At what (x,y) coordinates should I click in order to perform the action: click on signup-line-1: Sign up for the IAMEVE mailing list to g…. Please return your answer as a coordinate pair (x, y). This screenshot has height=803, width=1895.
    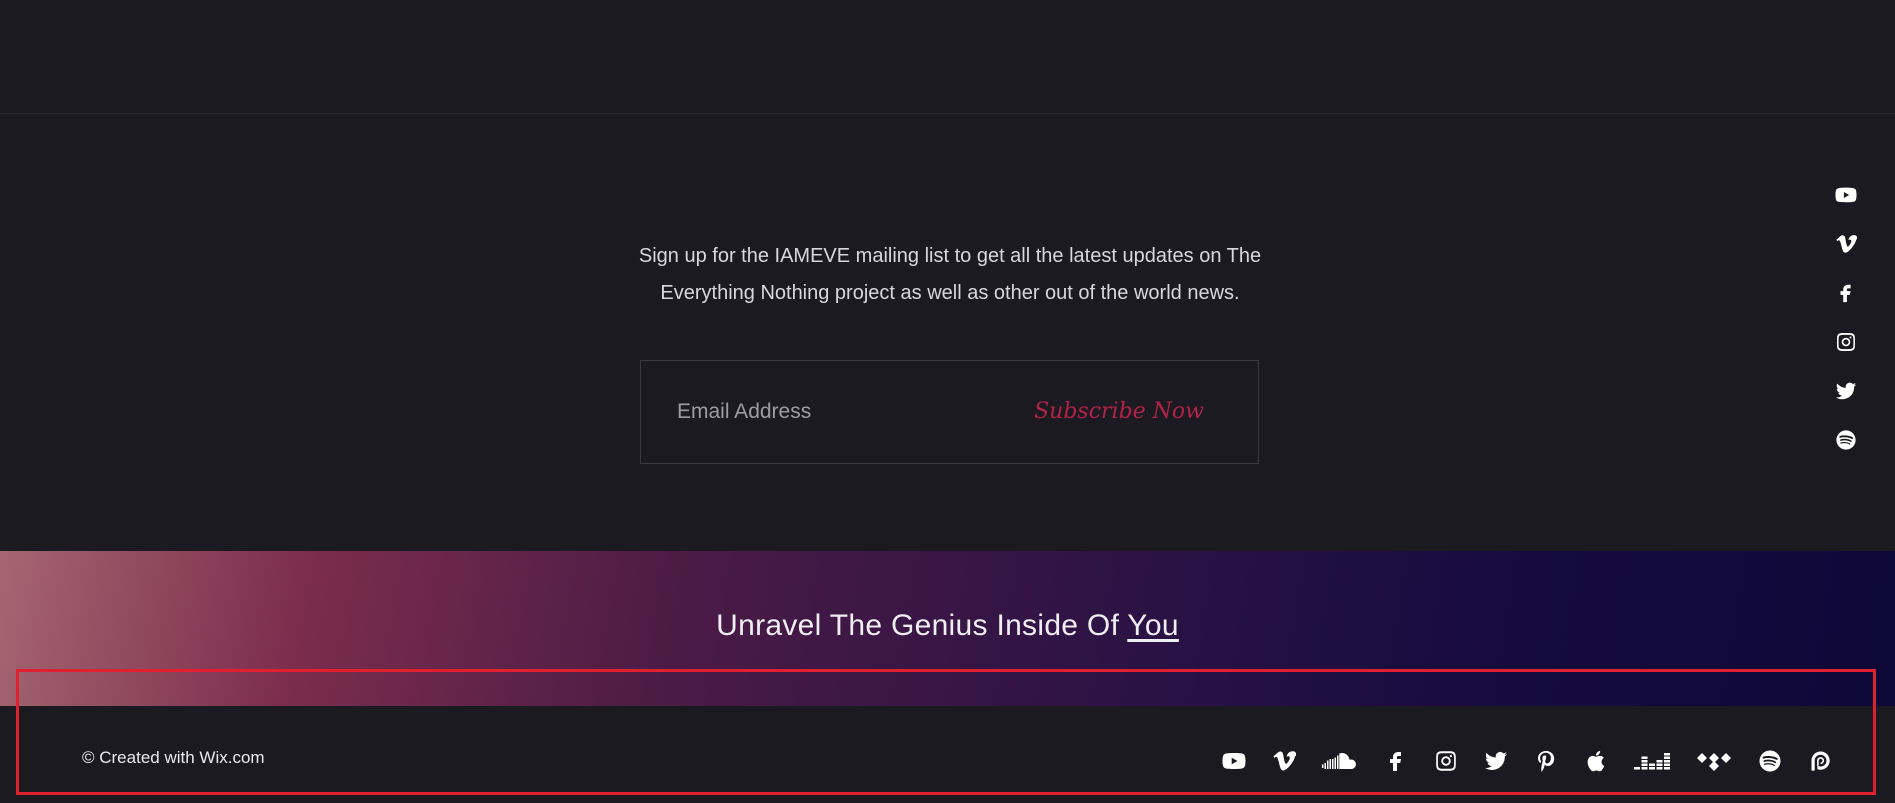
    Looking at the image, I should click on (950, 256).